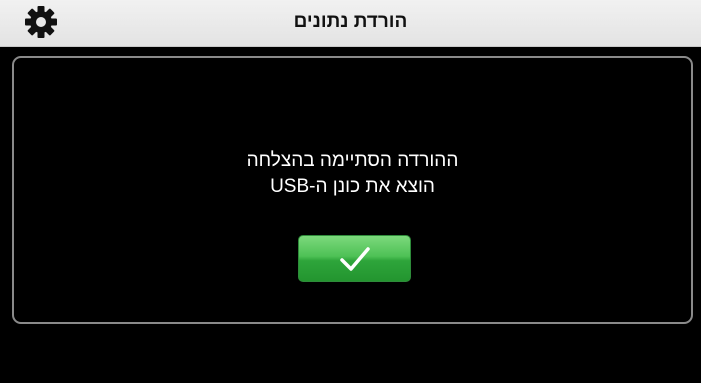  What do you see at coordinates (352, 160) in the screenshot?
I see `message-line-success: ההורדה הסתיימה בהצלחה` at bounding box center [352, 160].